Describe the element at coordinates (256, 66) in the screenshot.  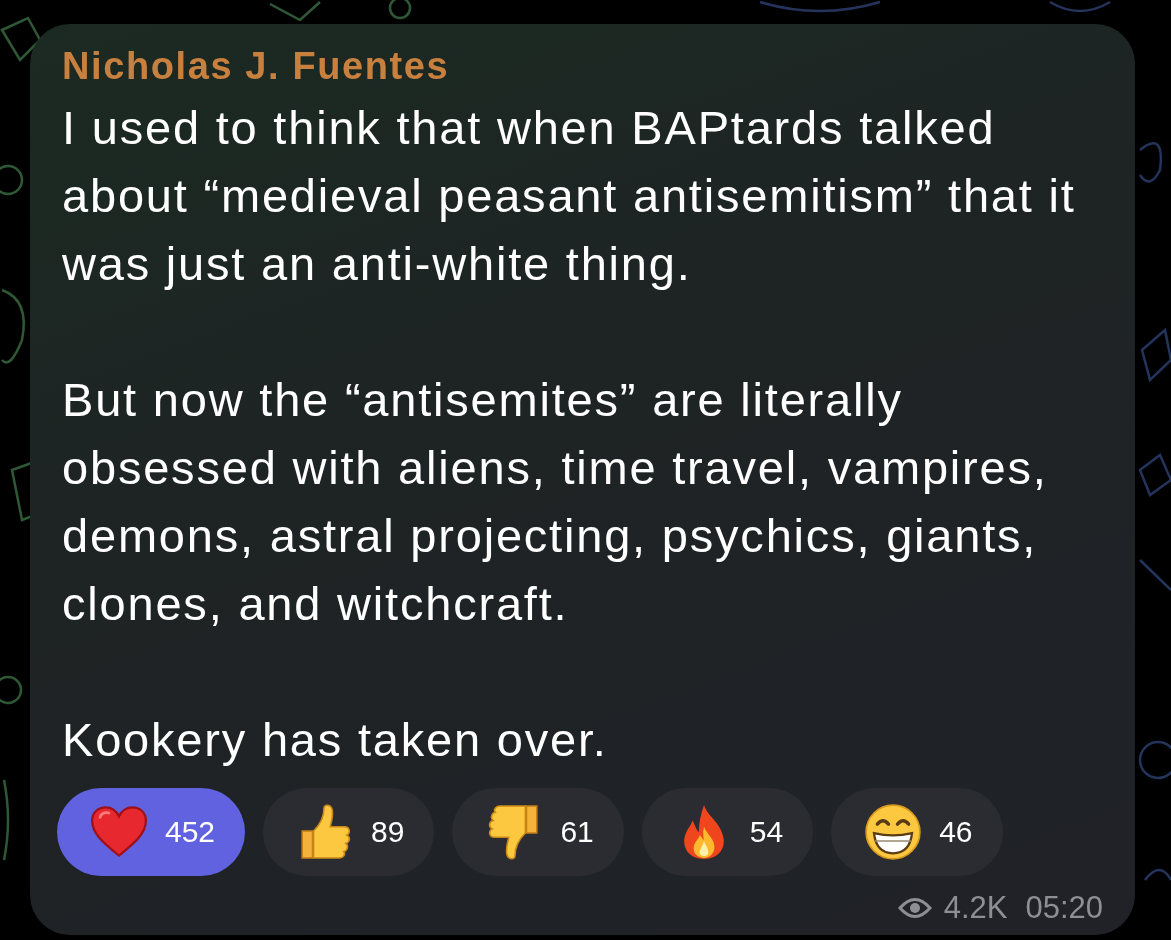
I see `sender-name: Nicholas J. Fuentes` at that location.